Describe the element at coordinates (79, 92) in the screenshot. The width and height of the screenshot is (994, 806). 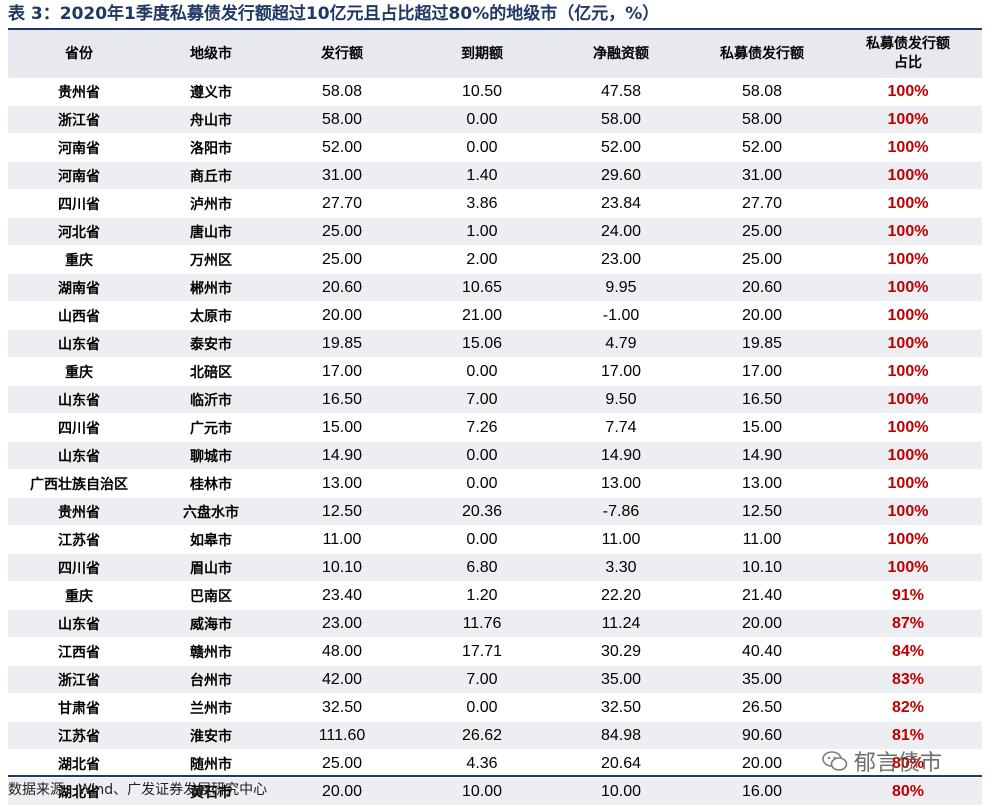
I see `cell-province: 贵州省` at that location.